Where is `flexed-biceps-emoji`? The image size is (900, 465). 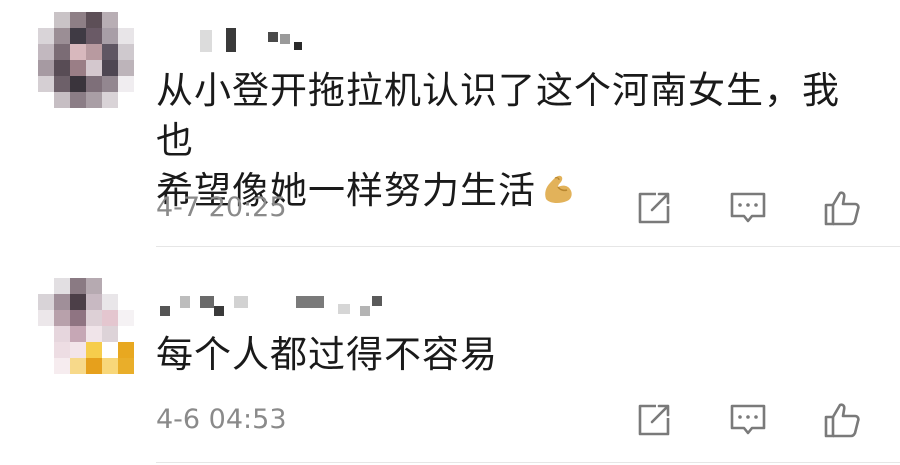
flexed-biceps-emoji is located at coordinates (558, 195).